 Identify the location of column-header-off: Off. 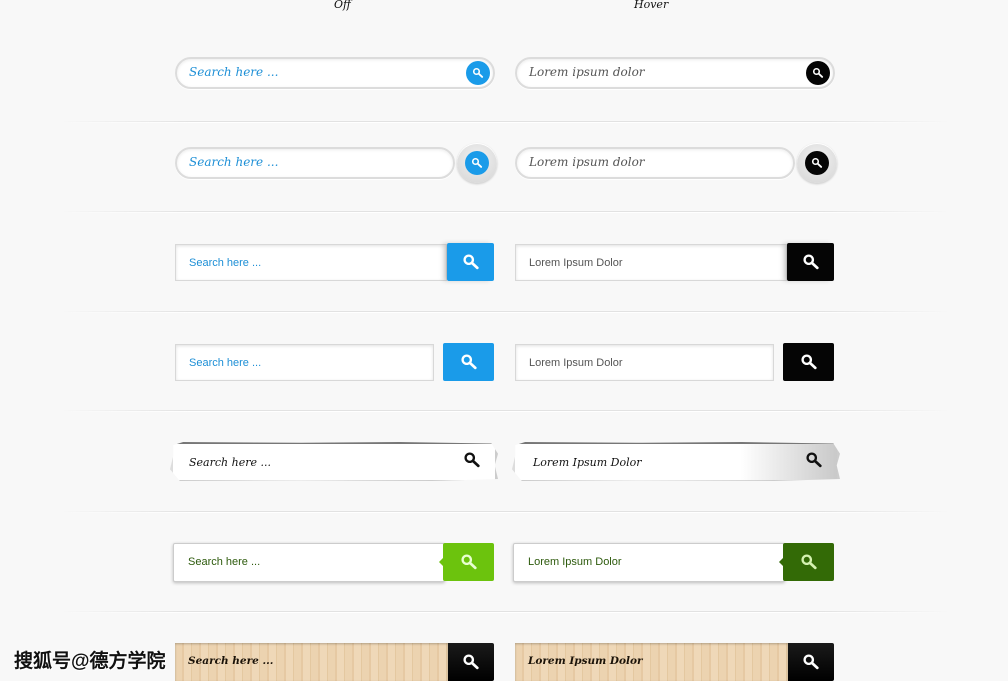
(342, 5).